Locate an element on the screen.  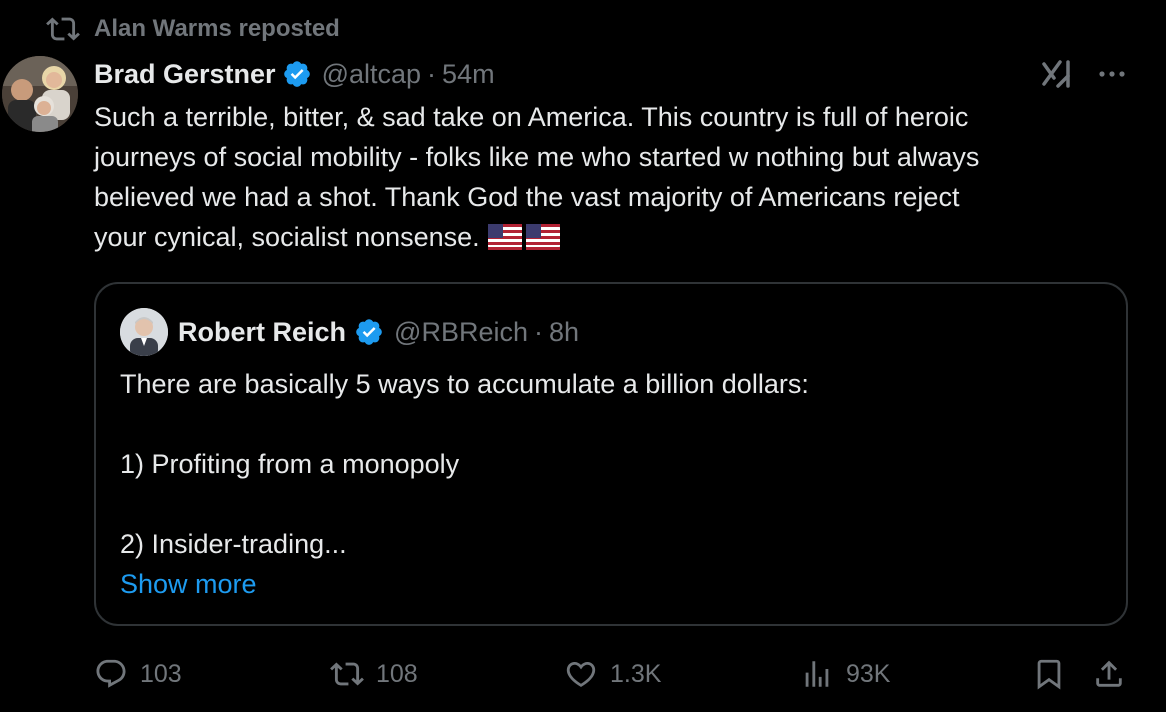
post-text-line-last: your cynical, socialist nonsense. is located at coordinates (619, 237).